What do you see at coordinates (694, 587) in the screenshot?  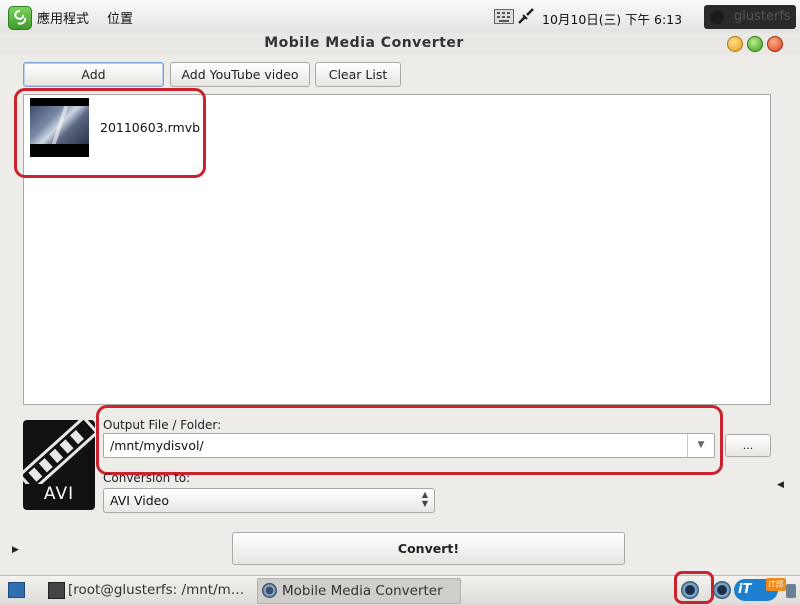 I see `highlight-tray` at bounding box center [694, 587].